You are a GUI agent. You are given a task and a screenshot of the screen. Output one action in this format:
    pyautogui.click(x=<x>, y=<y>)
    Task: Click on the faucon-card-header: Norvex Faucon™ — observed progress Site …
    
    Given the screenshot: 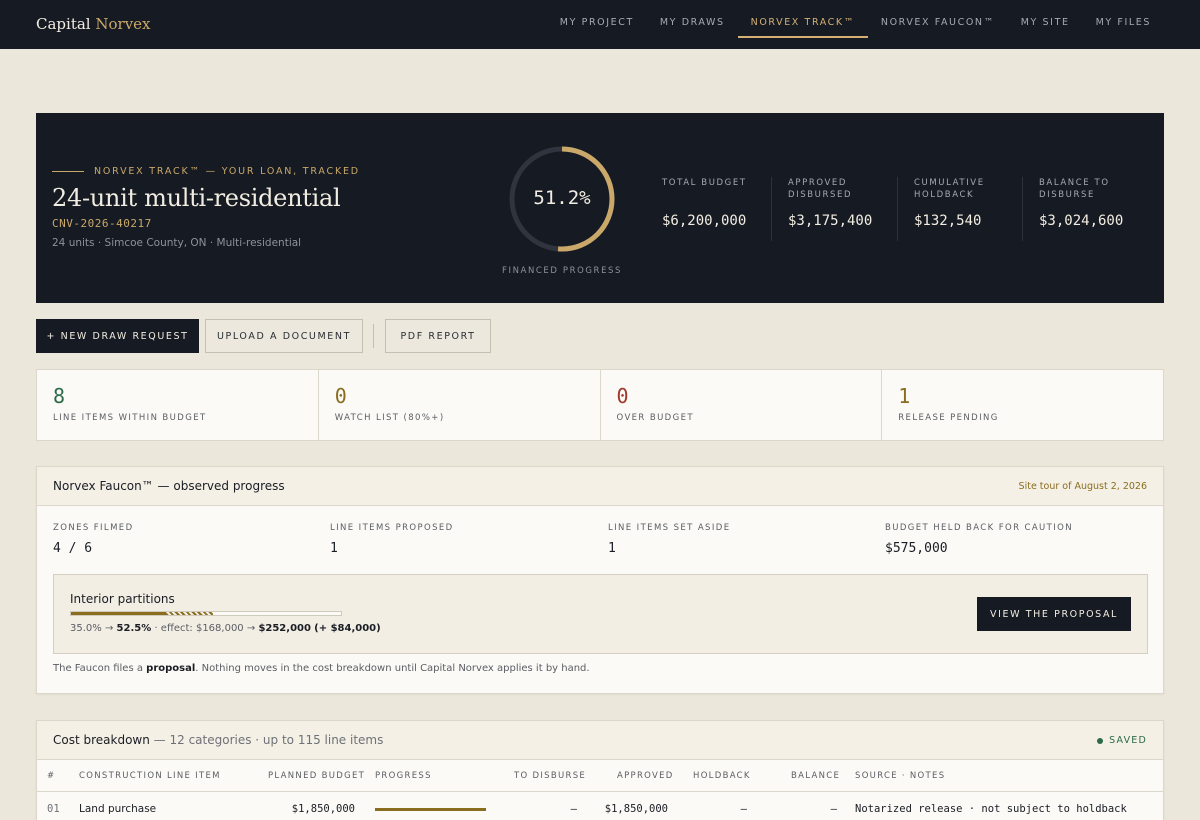 What is the action you would take?
    pyautogui.click(x=600, y=486)
    